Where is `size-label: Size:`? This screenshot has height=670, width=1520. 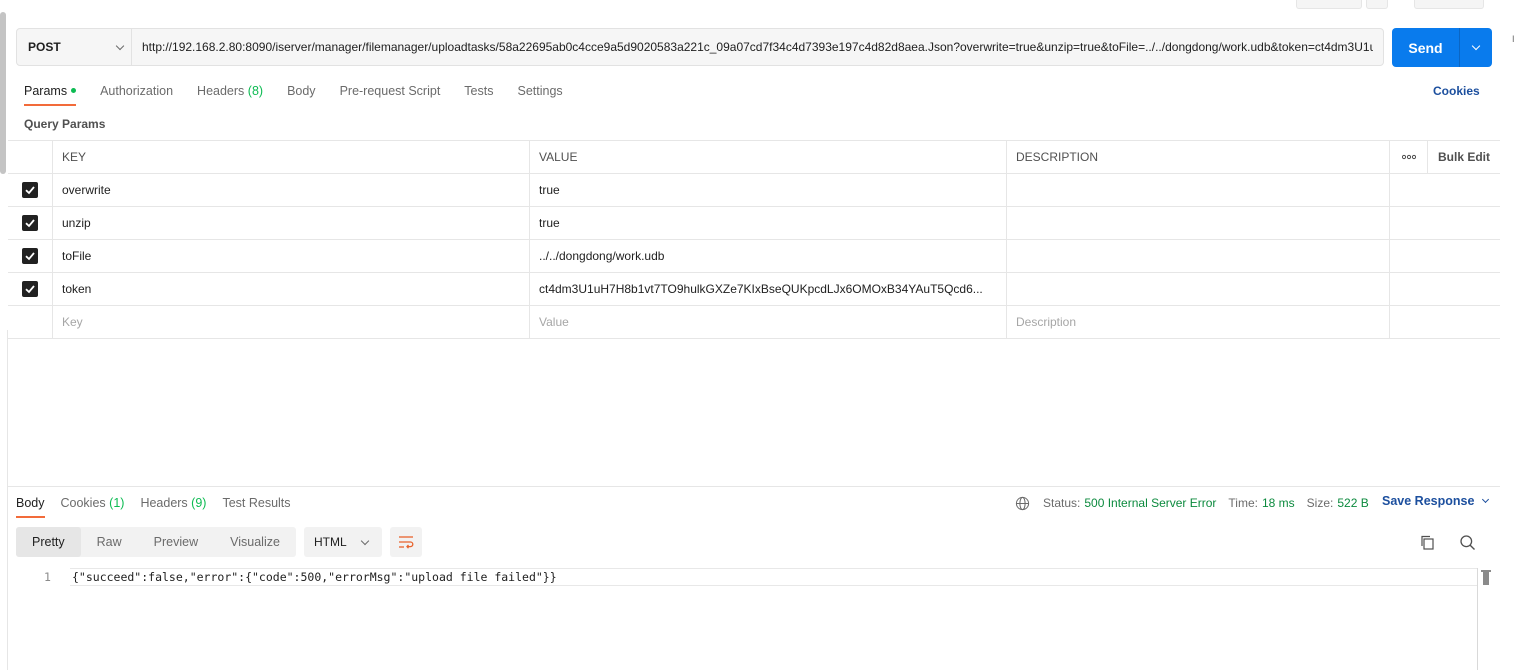
size-label: Size: is located at coordinates (1320, 503).